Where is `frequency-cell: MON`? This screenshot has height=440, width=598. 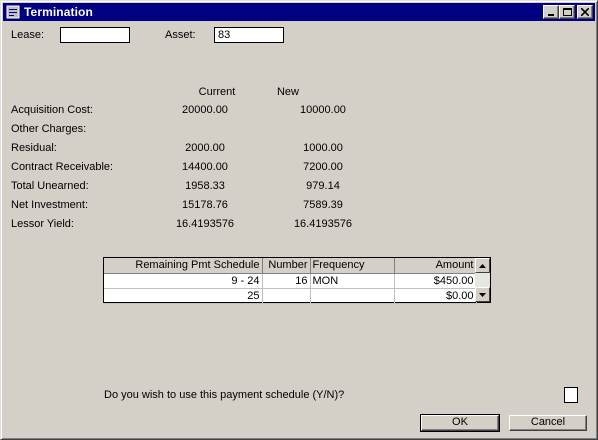
frequency-cell: MON is located at coordinates (352, 281).